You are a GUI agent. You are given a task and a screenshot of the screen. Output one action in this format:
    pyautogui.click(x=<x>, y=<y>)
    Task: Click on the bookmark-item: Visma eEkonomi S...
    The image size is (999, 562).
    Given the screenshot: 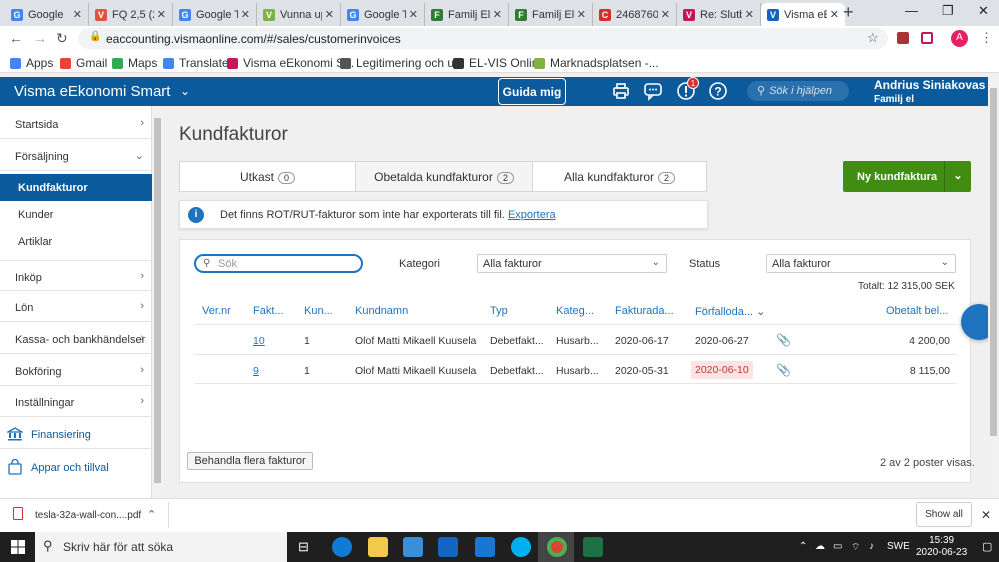 What is the action you would take?
    pyautogui.click(x=290, y=63)
    